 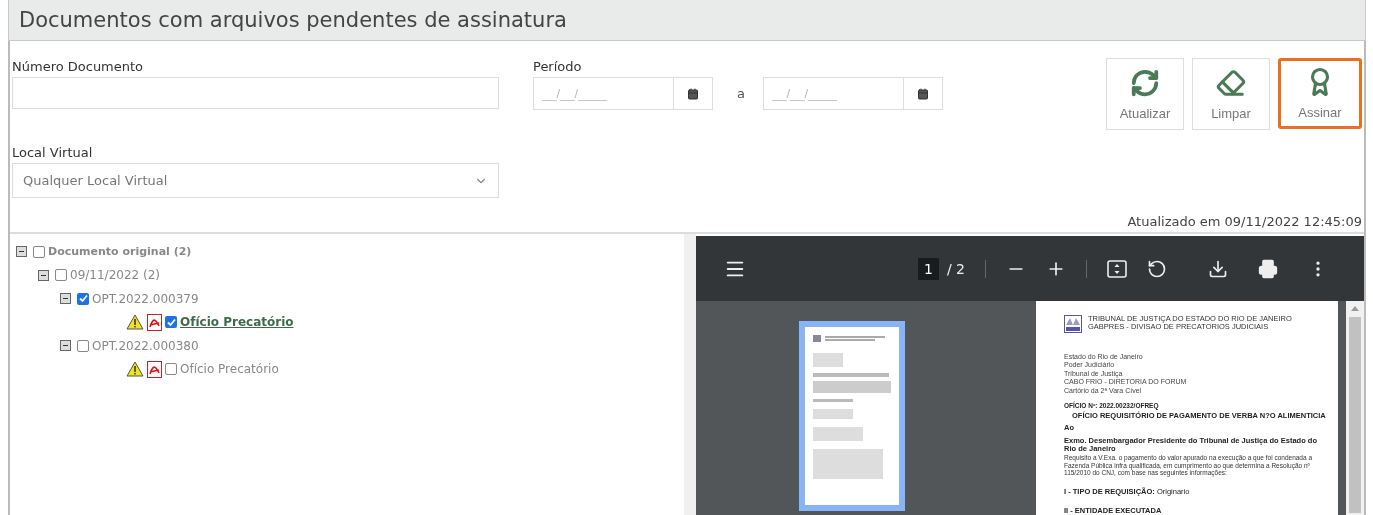 What do you see at coordinates (852, 416) in the screenshot?
I see `page-thumbnail` at bounding box center [852, 416].